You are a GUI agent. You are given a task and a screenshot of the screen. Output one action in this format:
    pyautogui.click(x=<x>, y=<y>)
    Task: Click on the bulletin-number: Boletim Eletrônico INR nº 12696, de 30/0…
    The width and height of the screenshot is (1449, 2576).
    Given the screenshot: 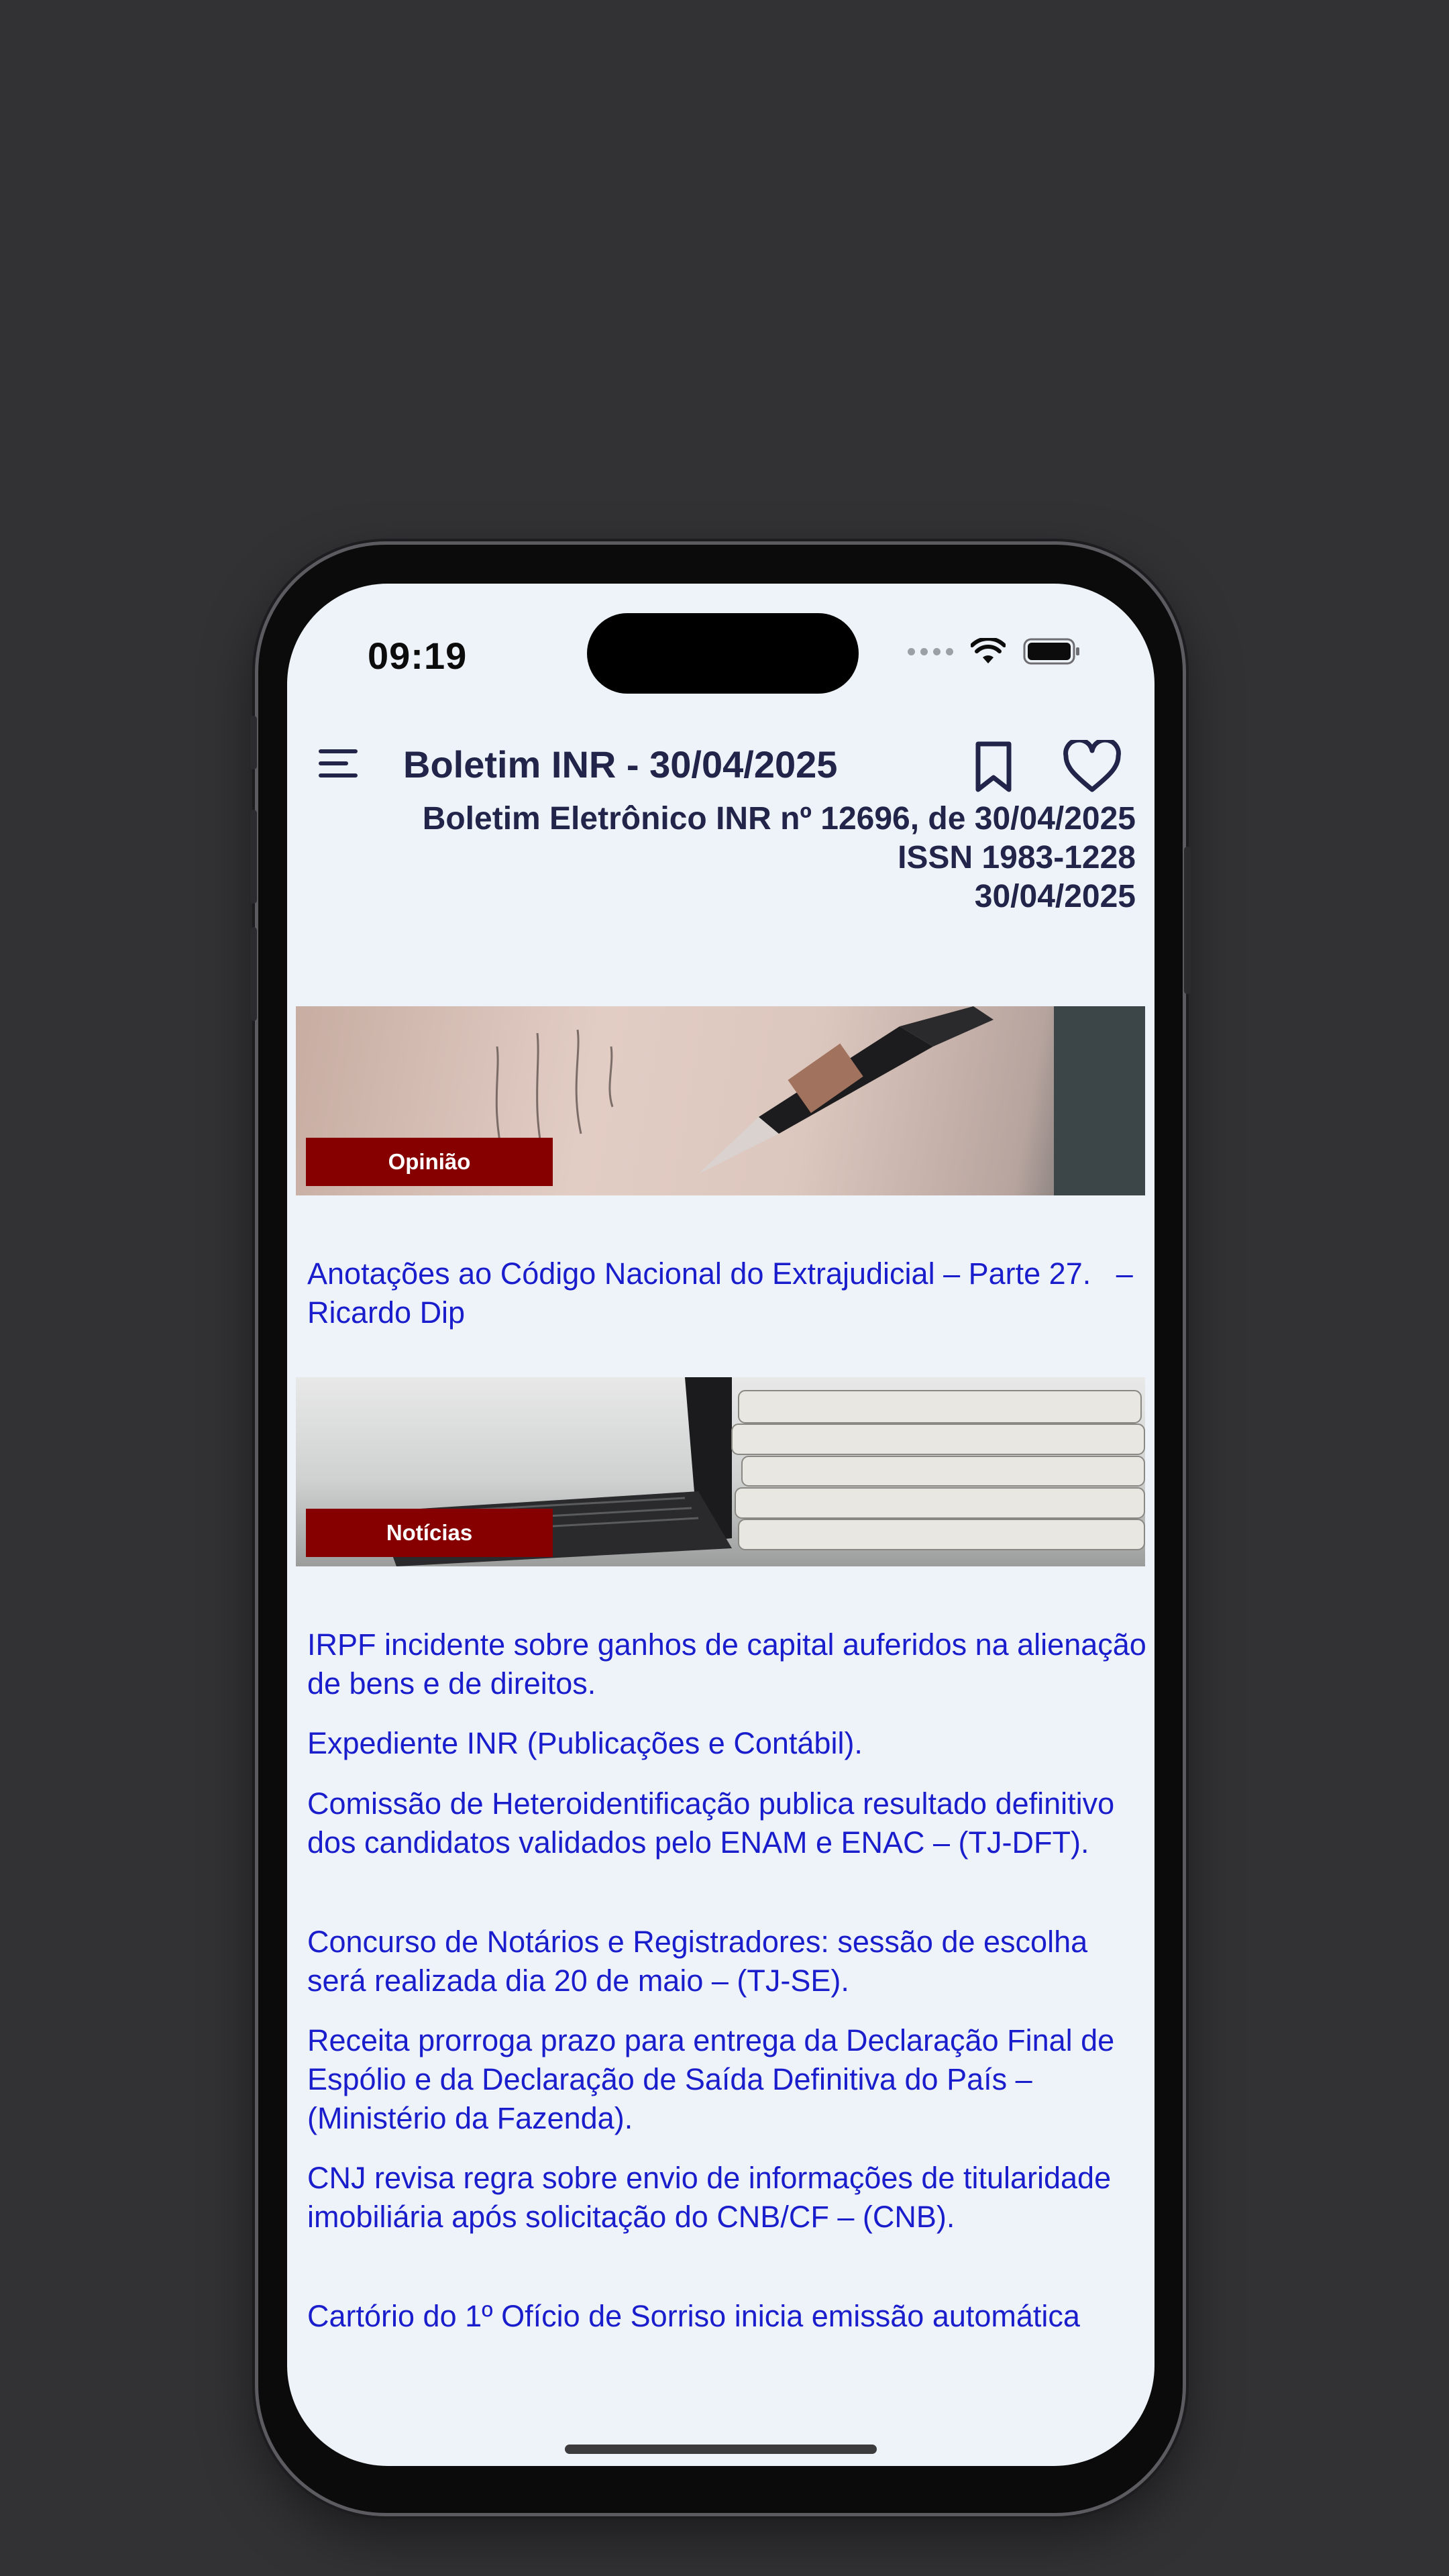 What is the action you would take?
    pyautogui.click(x=779, y=819)
    